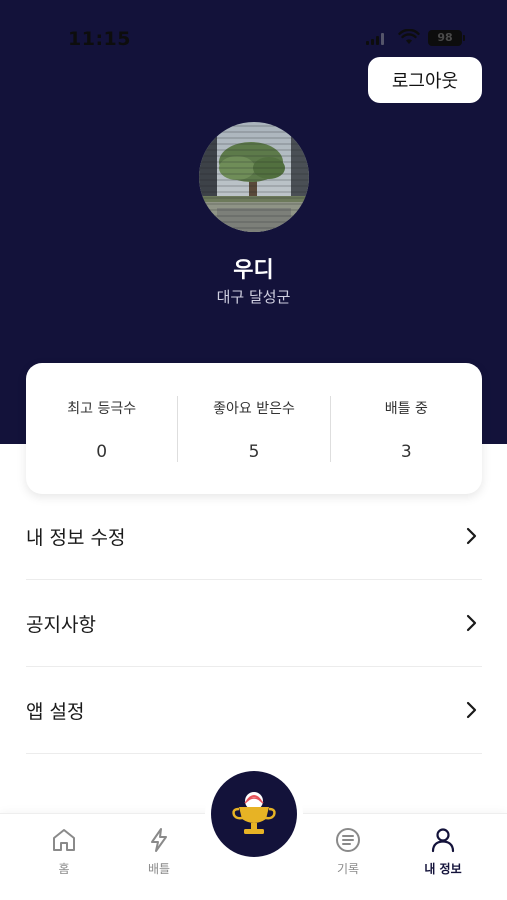 This screenshot has height=900, width=507. What do you see at coordinates (64, 840) in the screenshot?
I see `home-icon` at bounding box center [64, 840].